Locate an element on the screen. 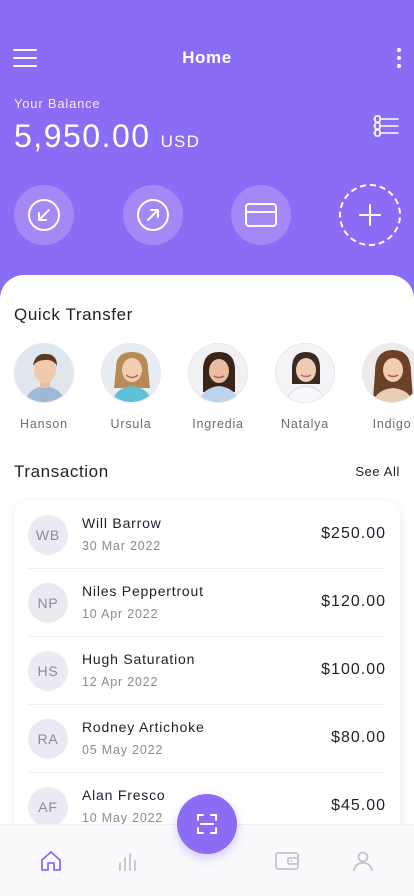 The image size is (414, 896). contact-hanson: Hanson is located at coordinates (44, 387).